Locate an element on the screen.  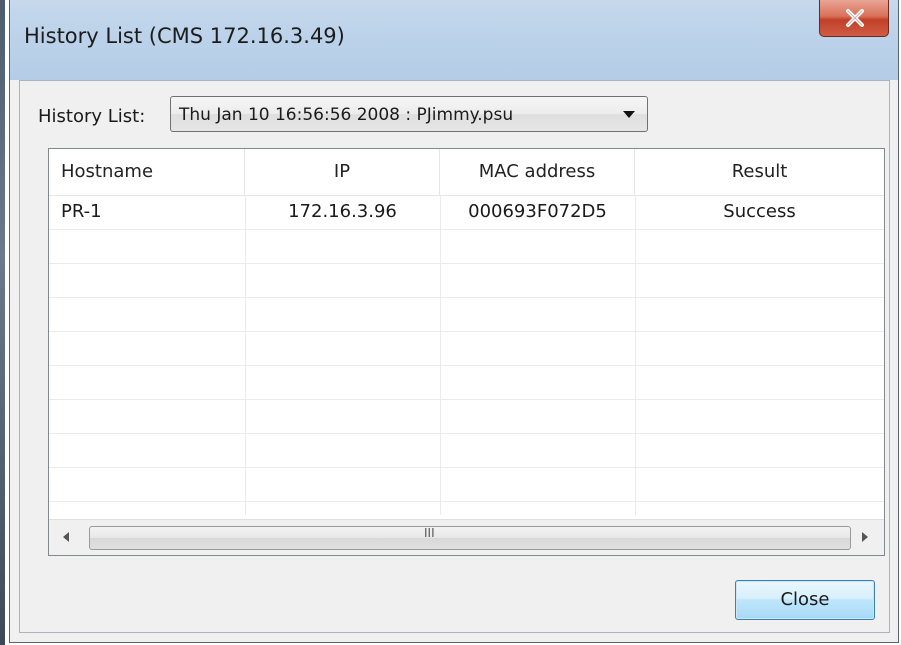
arrow-left-icon is located at coordinates (66, 537).